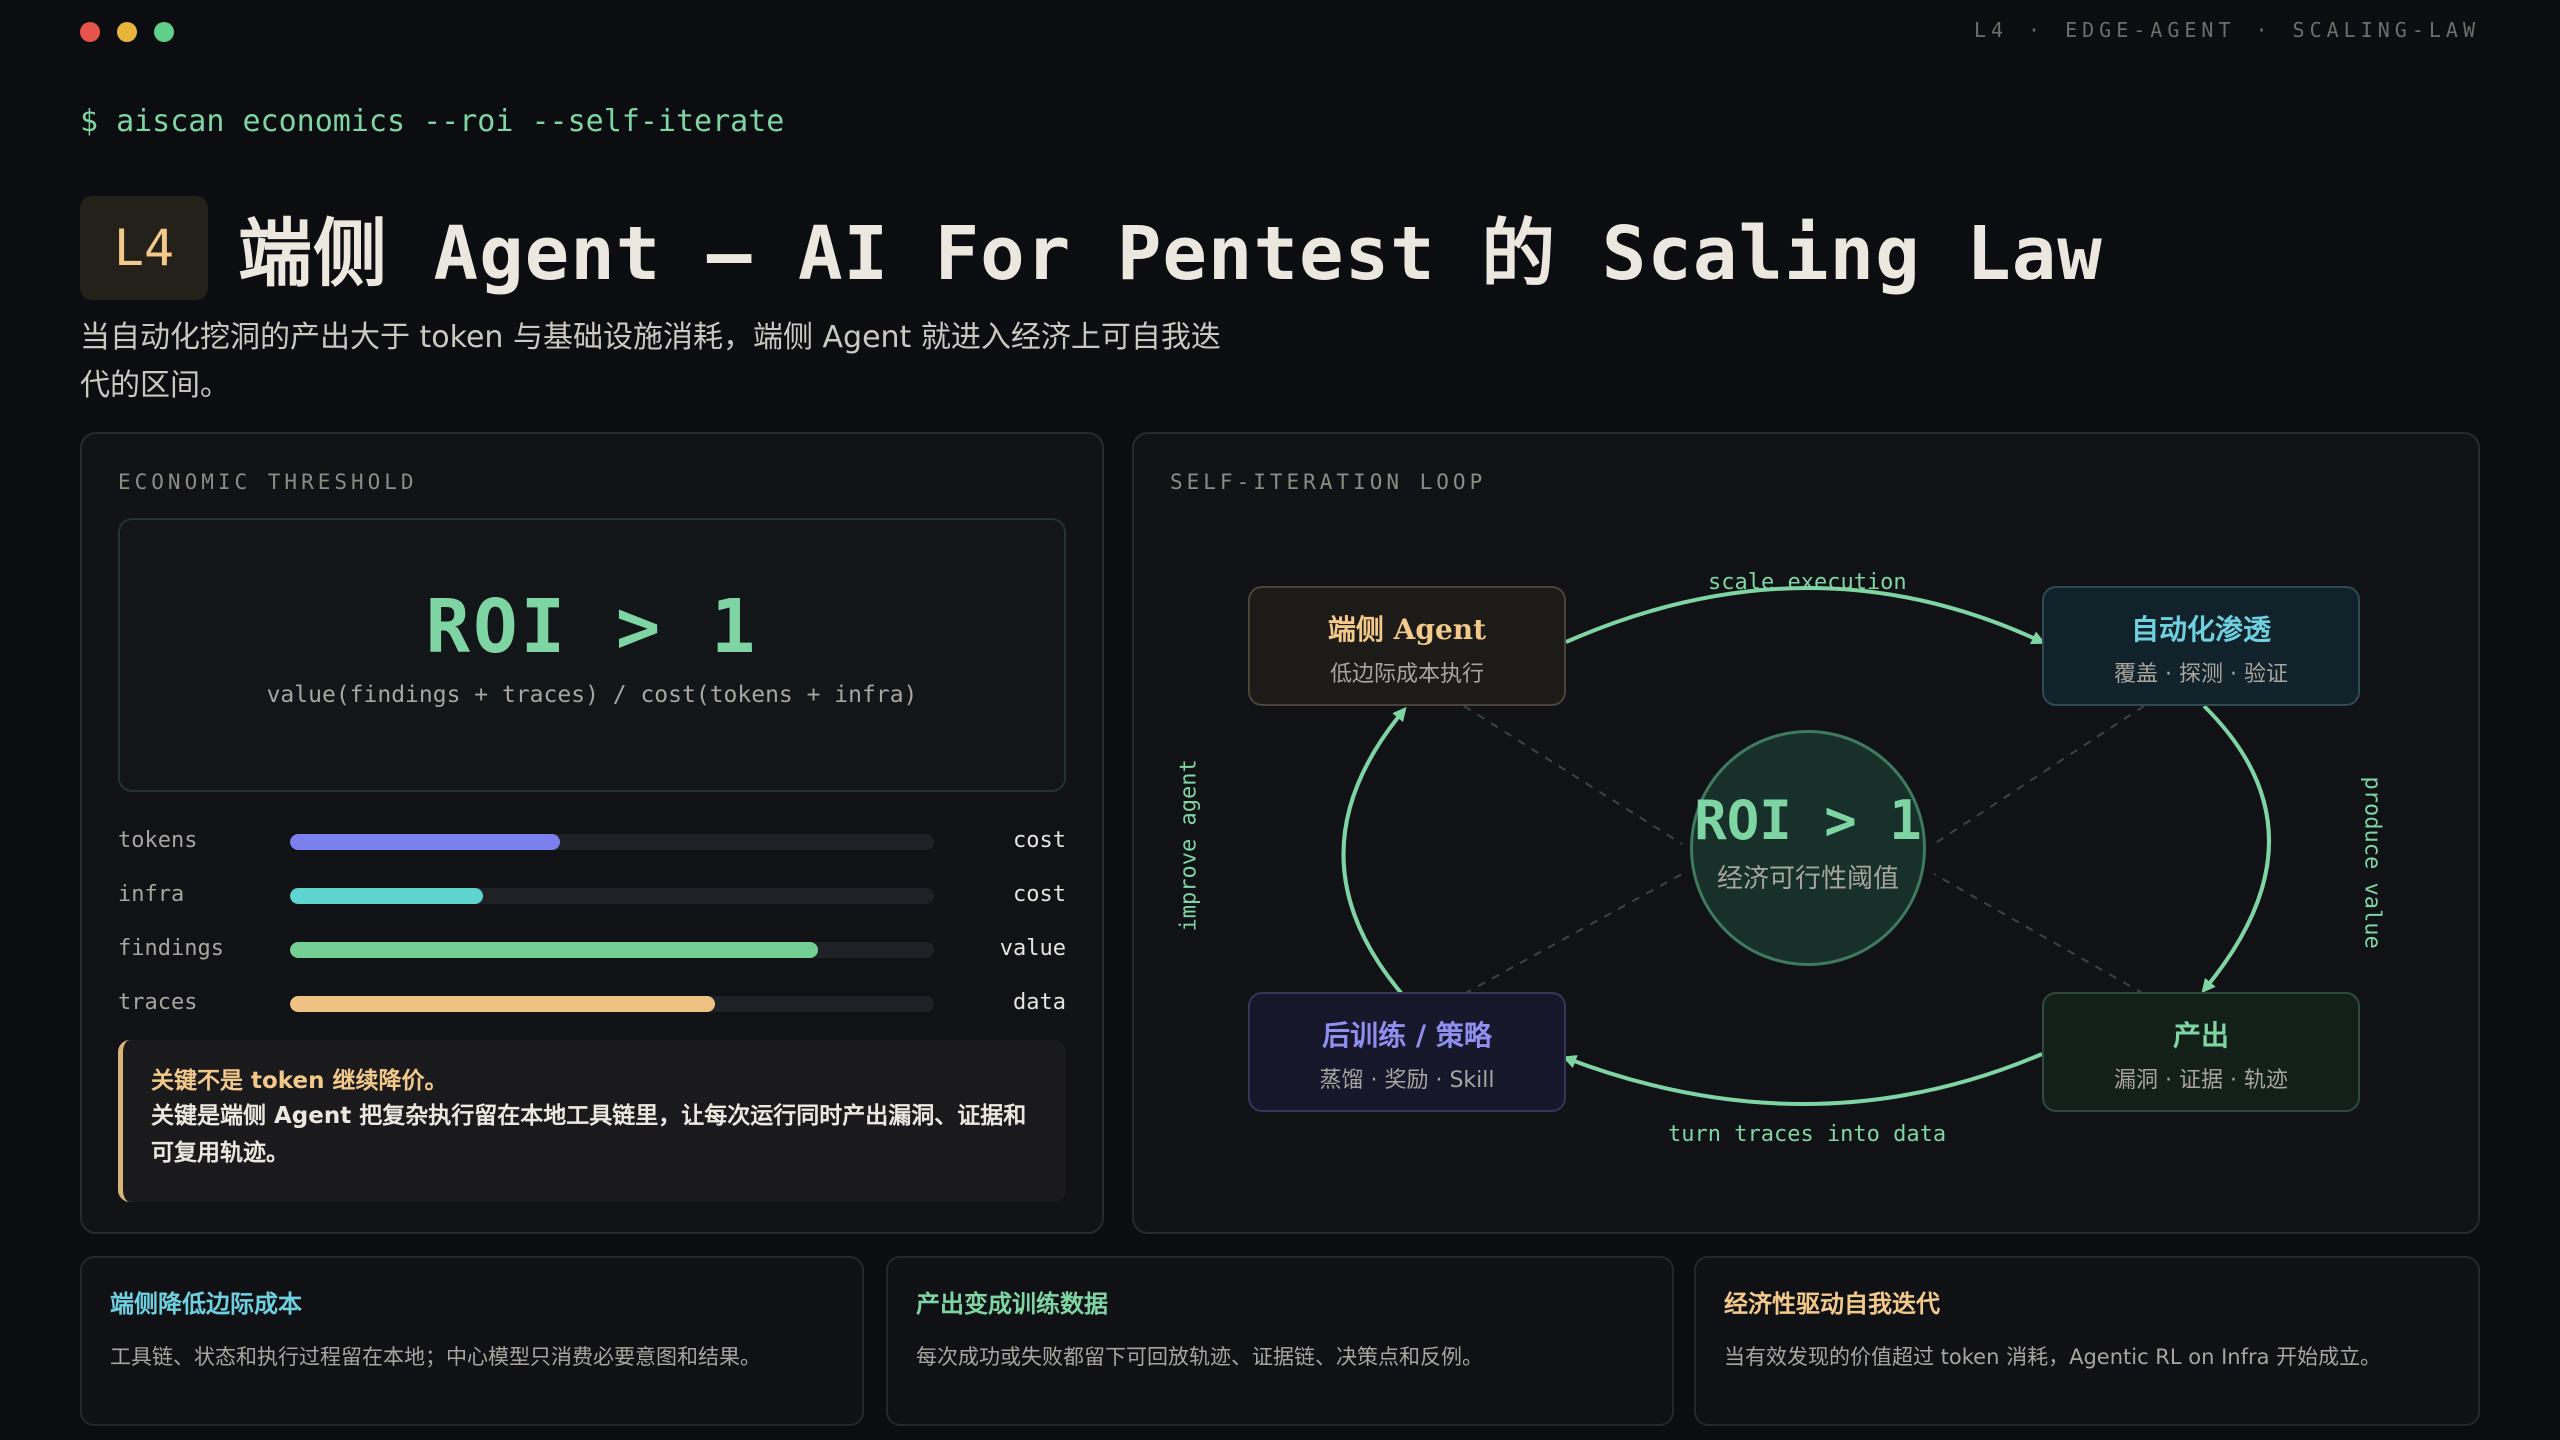  I want to click on arrow-turn-traces, so click(1802, 1079).